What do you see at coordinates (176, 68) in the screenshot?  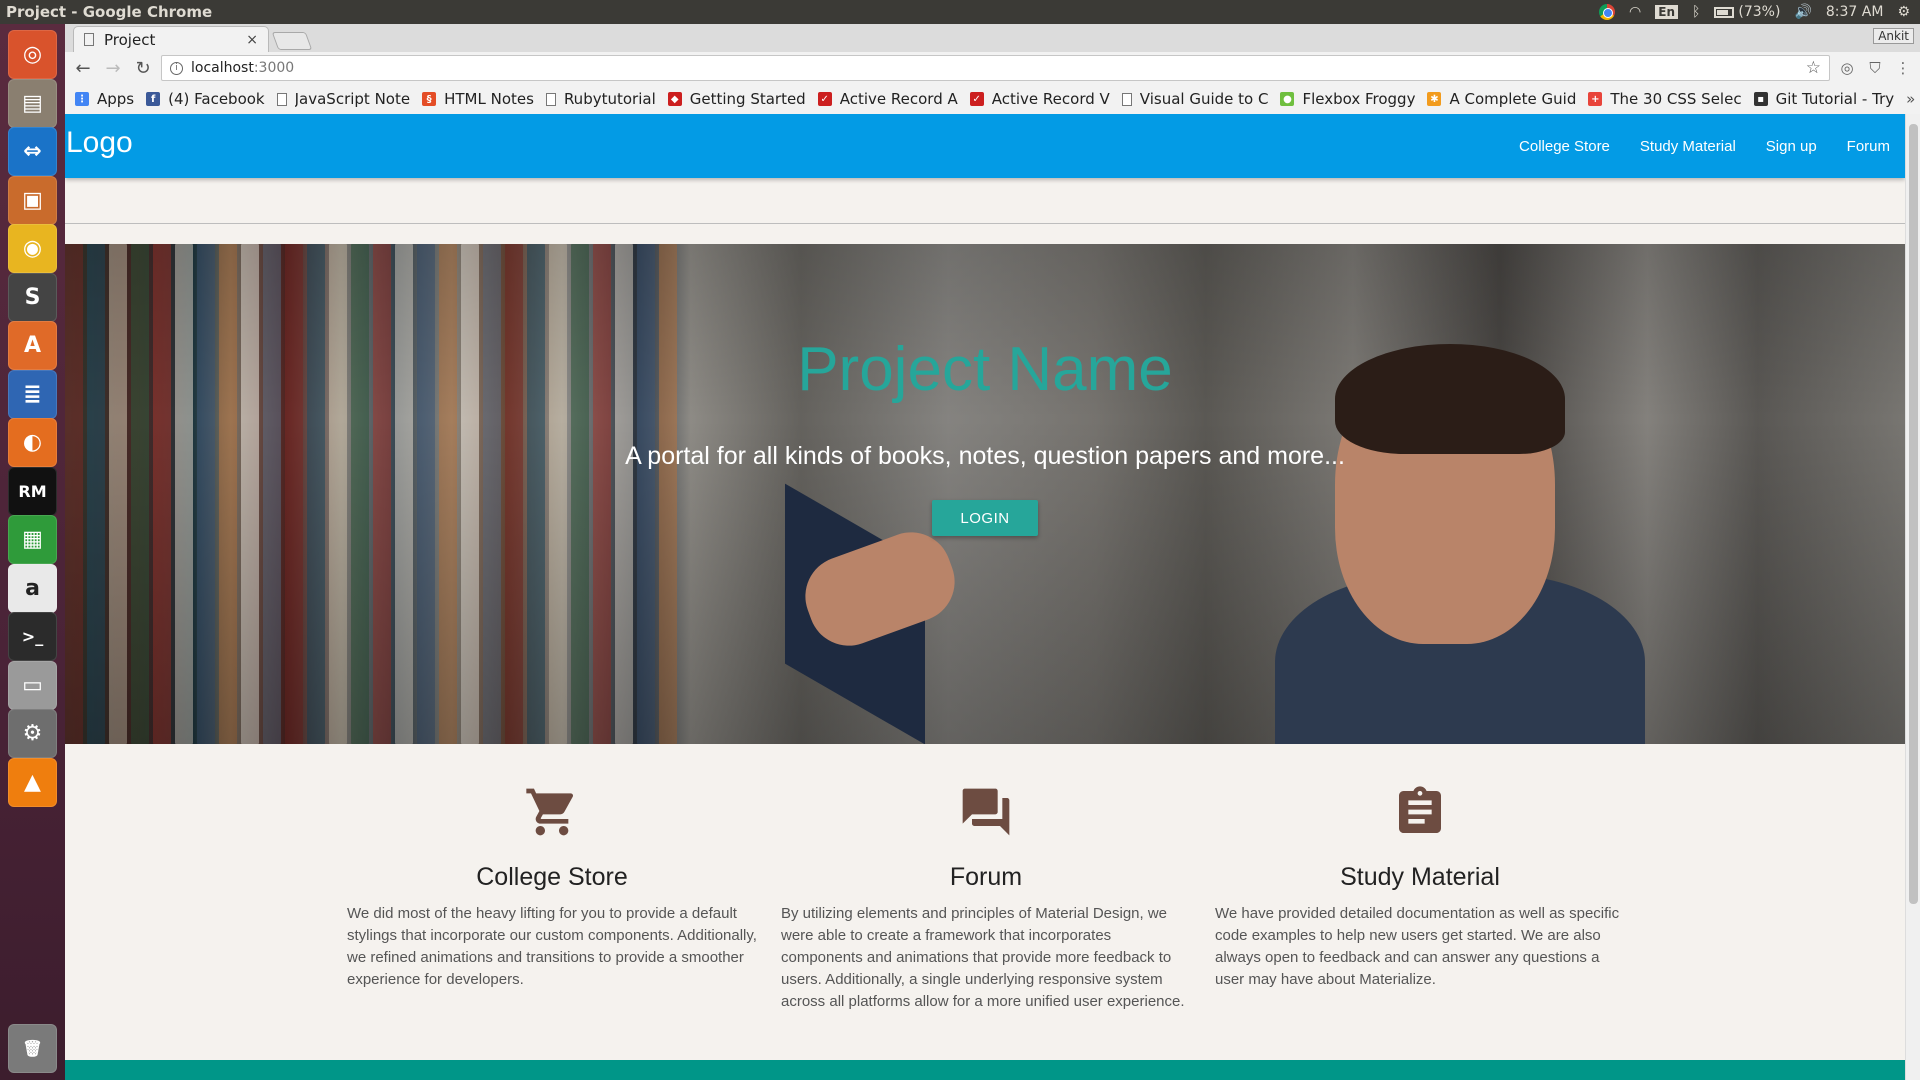 I see `site-info-icon: i` at bounding box center [176, 68].